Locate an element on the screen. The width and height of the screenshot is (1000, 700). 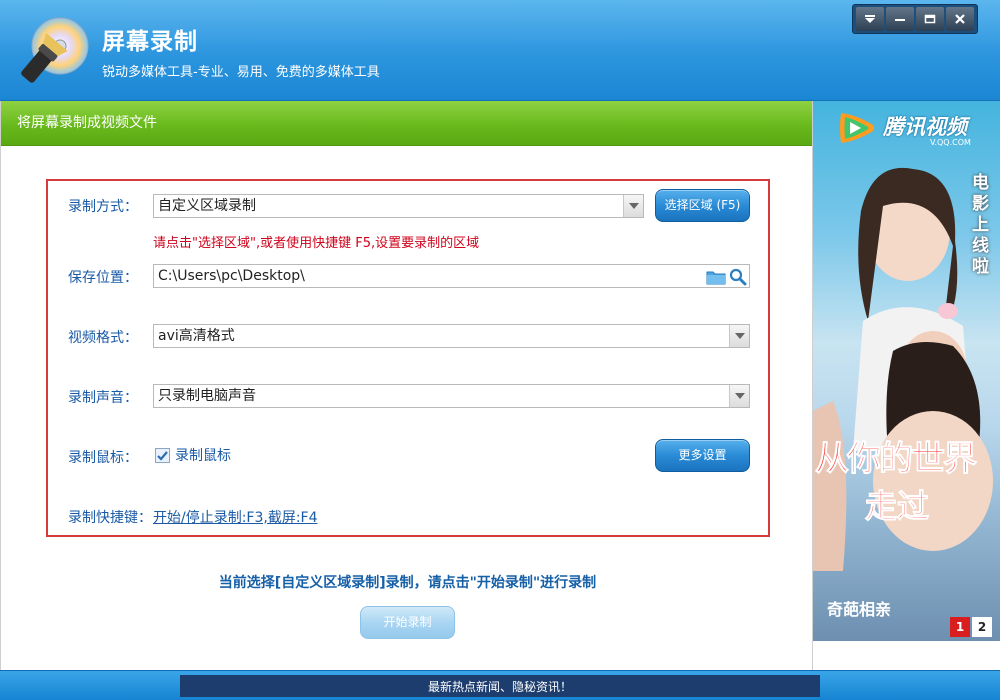
more-settings-button: 更多设置 is located at coordinates (702, 455).